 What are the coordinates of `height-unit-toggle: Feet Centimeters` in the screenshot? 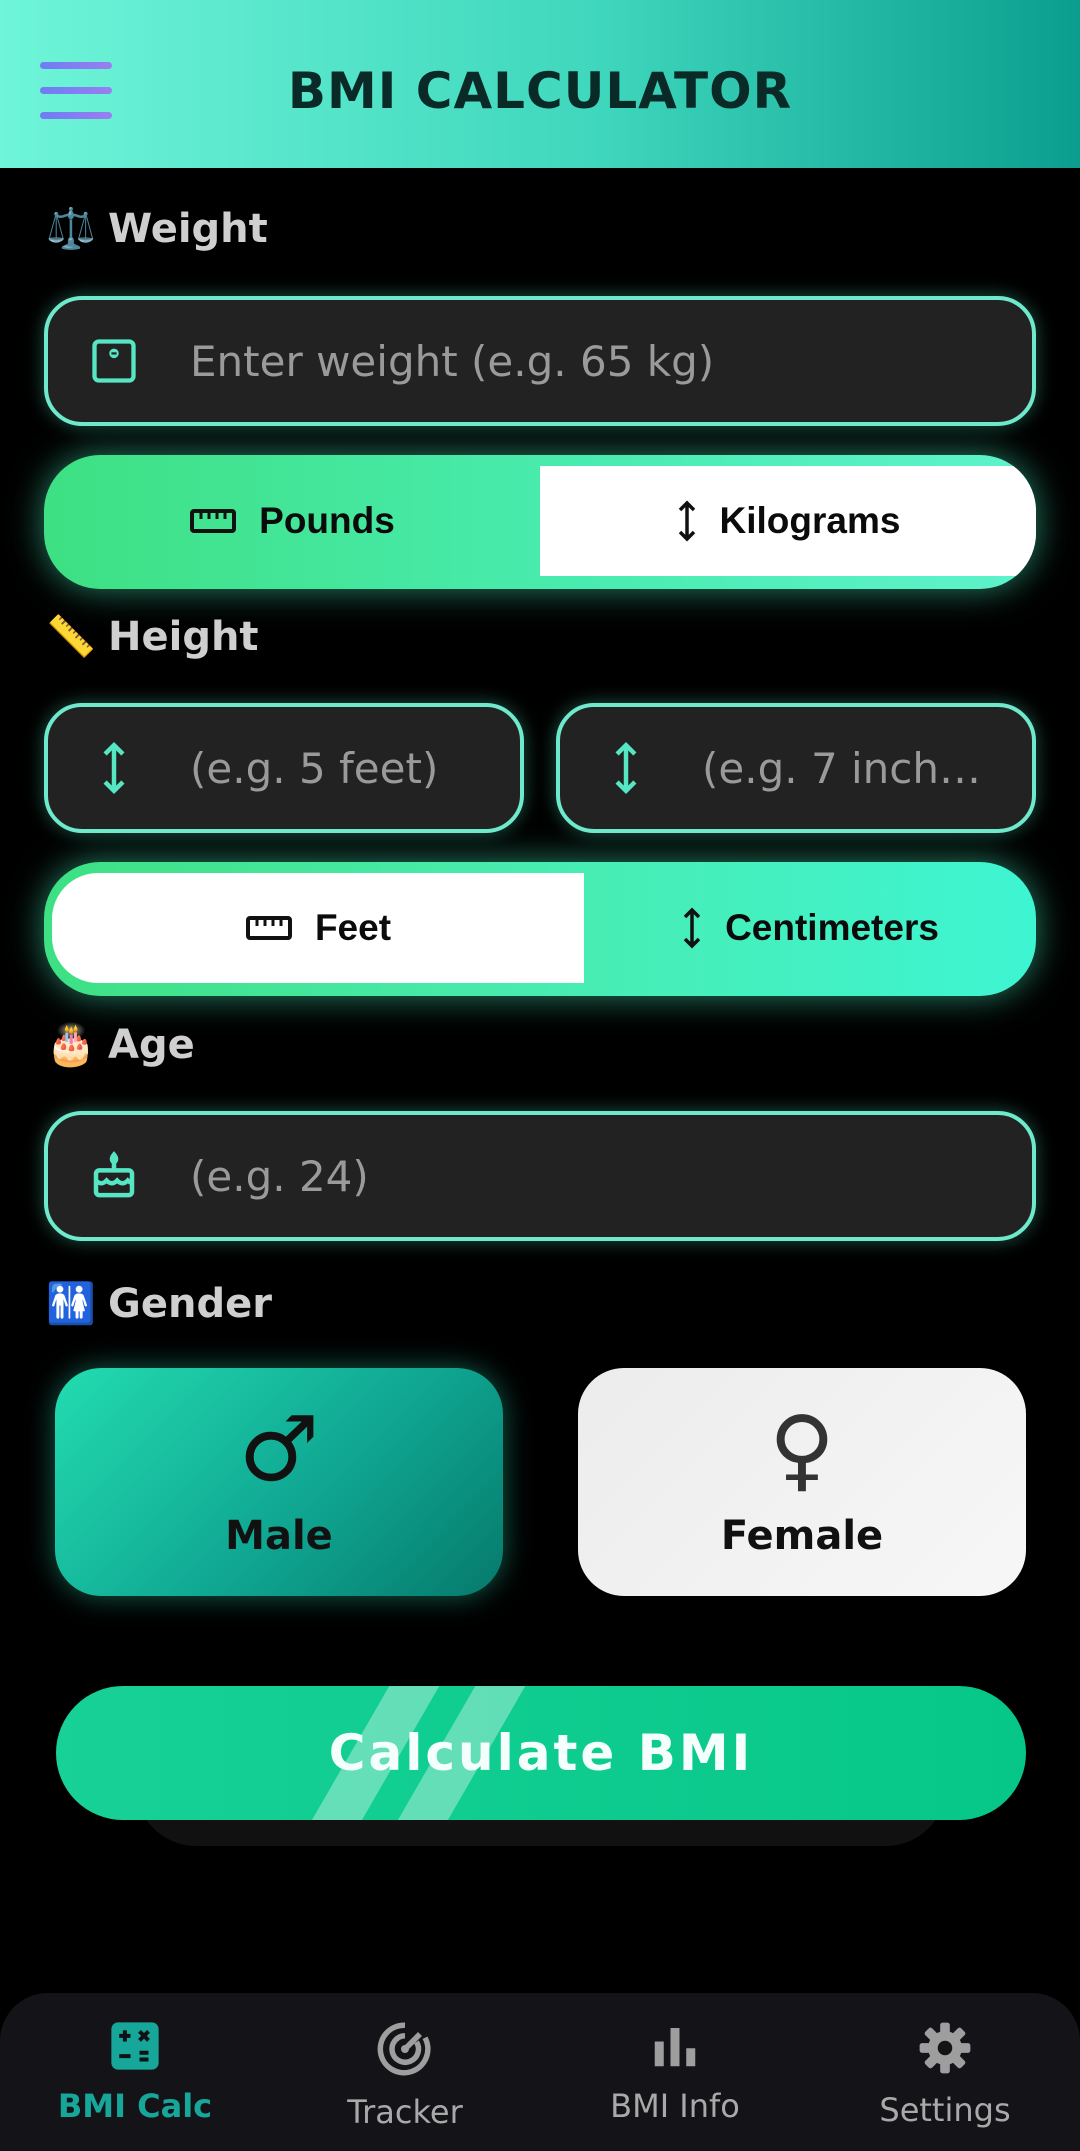 It's located at (540, 929).